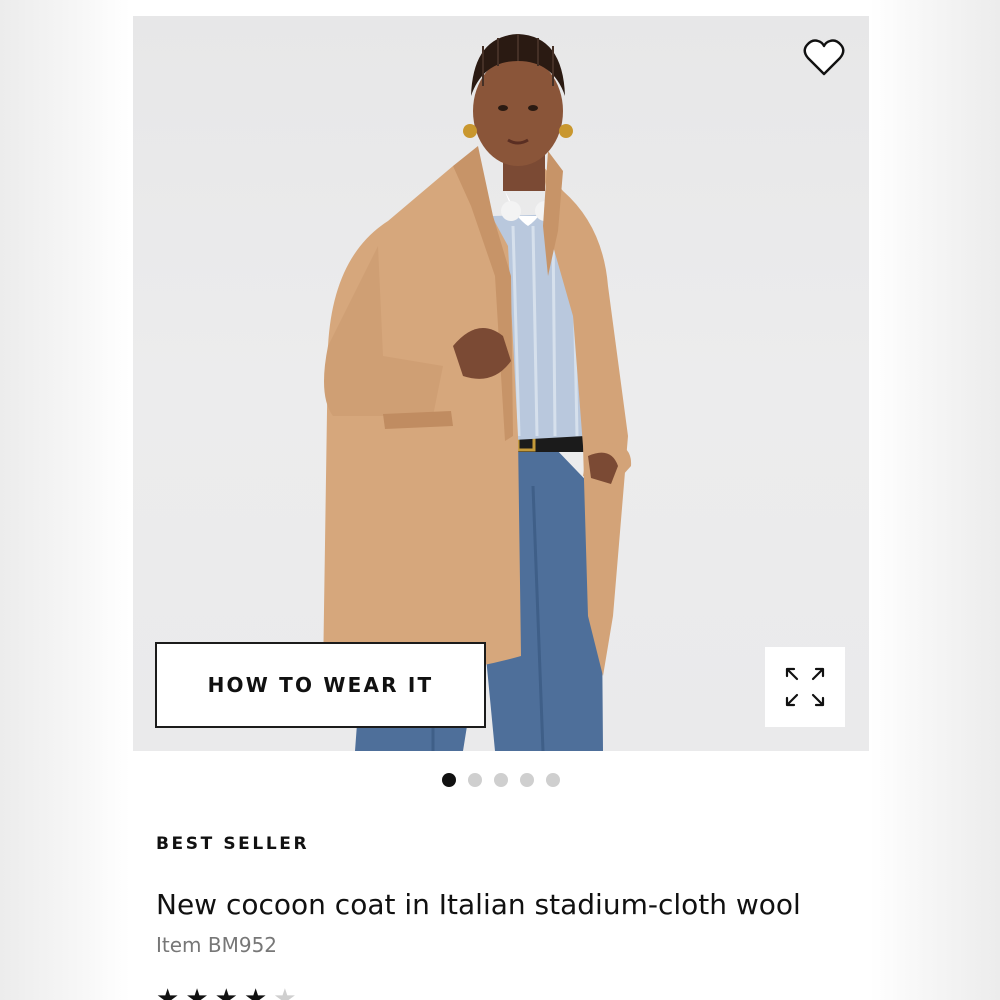 Image resolution: width=1000 pixels, height=1000 pixels. I want to click on rating-stars: ★ ★ ★ ★ ★, so click(226, 993).